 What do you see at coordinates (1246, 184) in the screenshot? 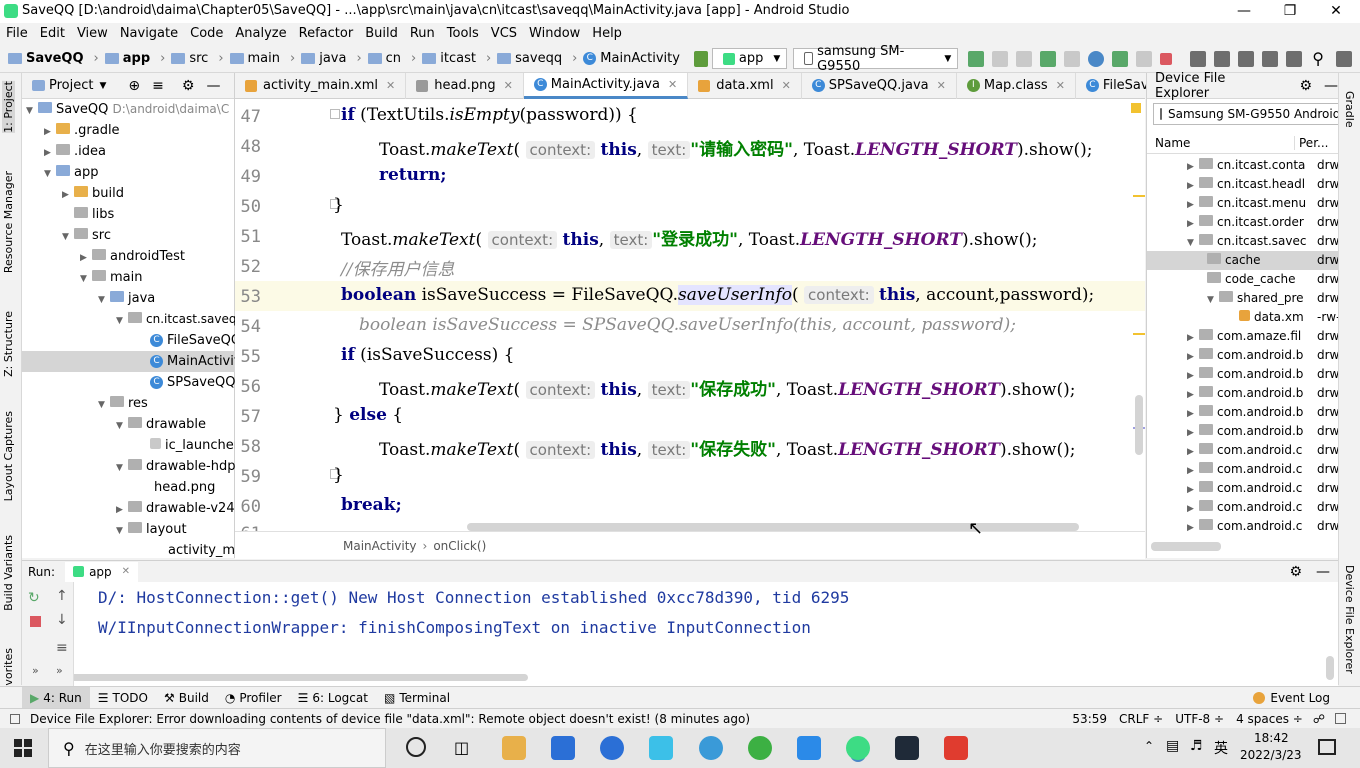
I see `device-row: ▶ cn.itcast.headl drwx` at bounding box center [1246, 184].